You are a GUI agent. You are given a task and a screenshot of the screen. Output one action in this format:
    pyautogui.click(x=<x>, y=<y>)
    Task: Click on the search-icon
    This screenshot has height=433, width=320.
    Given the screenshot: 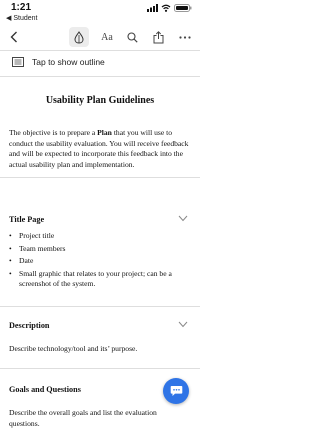 What is the action you would take?
    pyautogui.click(x=132, y=37)
    